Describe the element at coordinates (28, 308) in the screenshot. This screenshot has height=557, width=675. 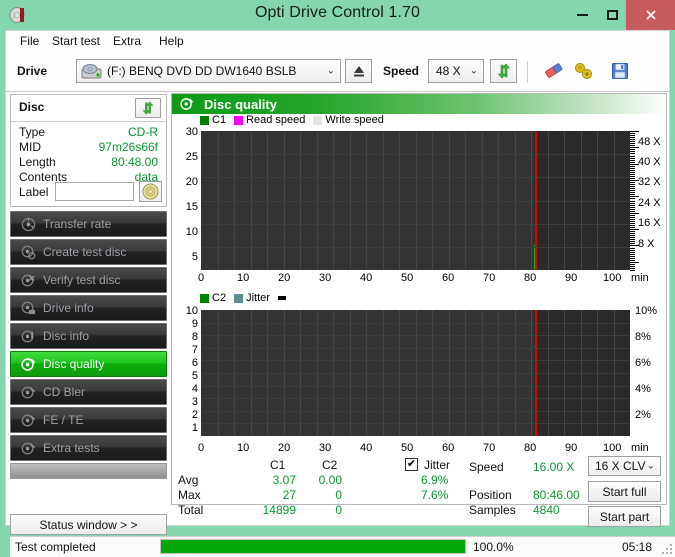
I see `drive-info-icon` at that location.